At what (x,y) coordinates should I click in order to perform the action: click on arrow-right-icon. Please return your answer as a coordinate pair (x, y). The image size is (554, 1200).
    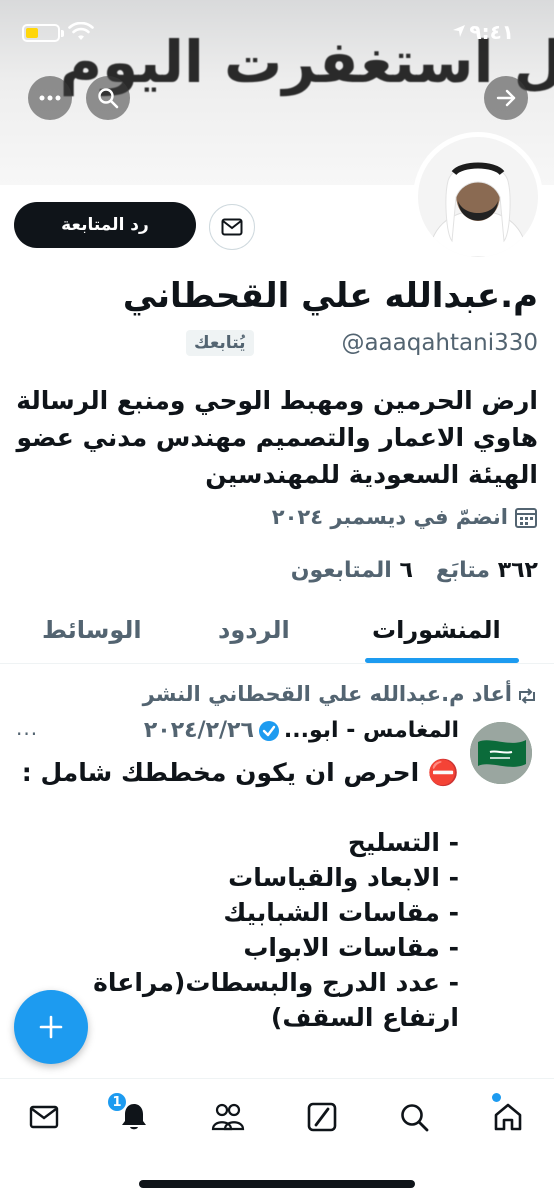
    Looking at the image, I should click on (506, 98).